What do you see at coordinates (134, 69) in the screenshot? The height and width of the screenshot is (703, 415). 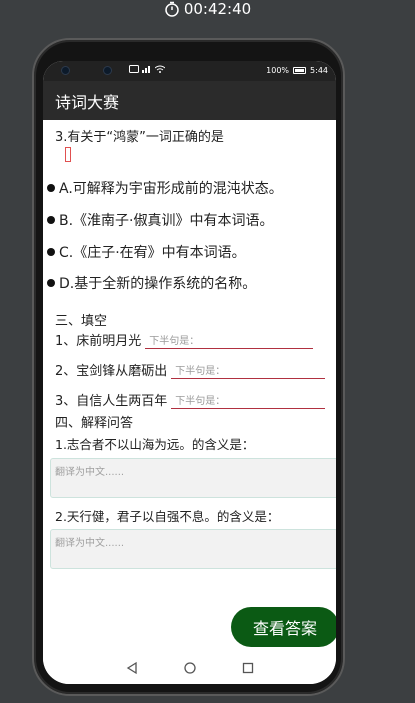 I see `nfc-icon` at bounding box center [134, 69].